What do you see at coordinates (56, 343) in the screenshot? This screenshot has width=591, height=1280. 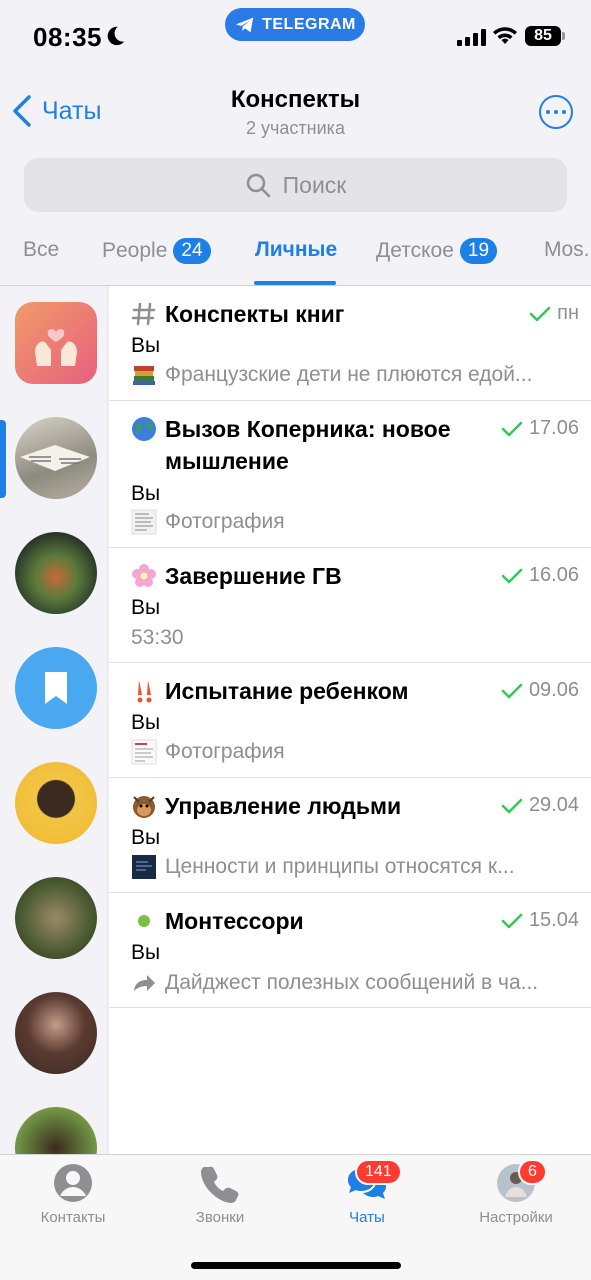 I see `sidebar-avatar-hands` at bounding box center [56, 343].